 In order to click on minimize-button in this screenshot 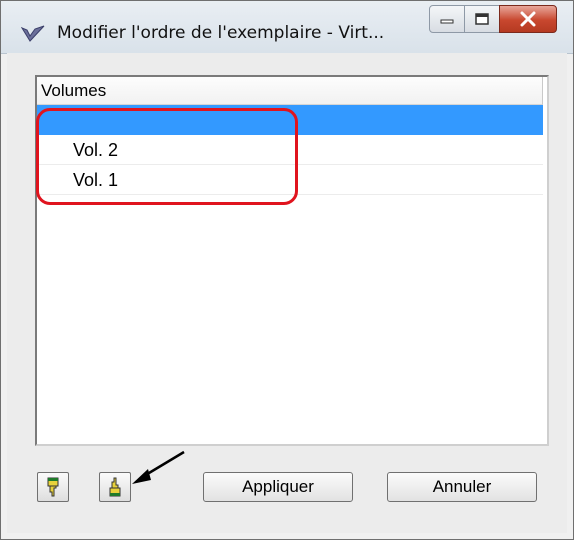, I will do `click(447, 19)`.